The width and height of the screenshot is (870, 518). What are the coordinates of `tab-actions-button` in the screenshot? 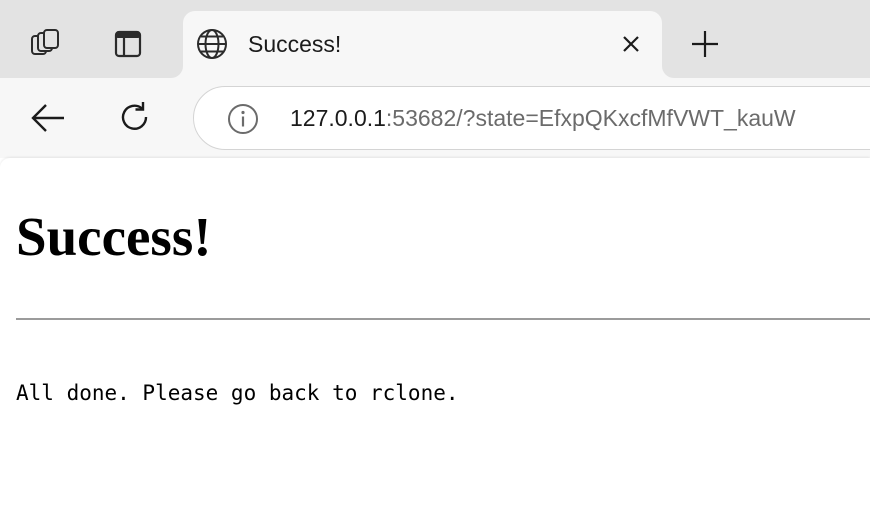 It's located at (128, 44).